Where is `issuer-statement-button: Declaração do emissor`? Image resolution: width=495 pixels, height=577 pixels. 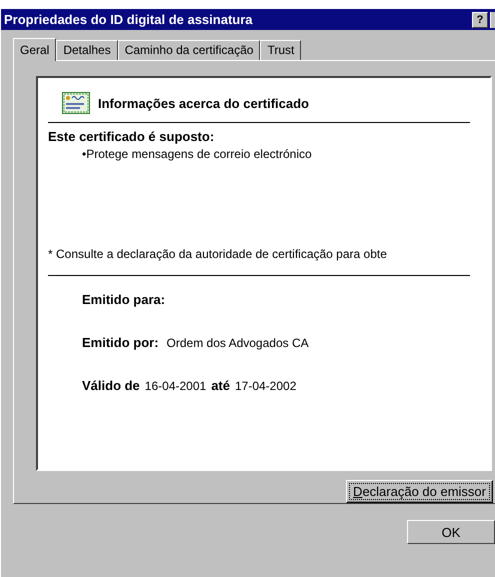
issuer-statement-button: Declaração do emissor is located at coordinates (419, 491).